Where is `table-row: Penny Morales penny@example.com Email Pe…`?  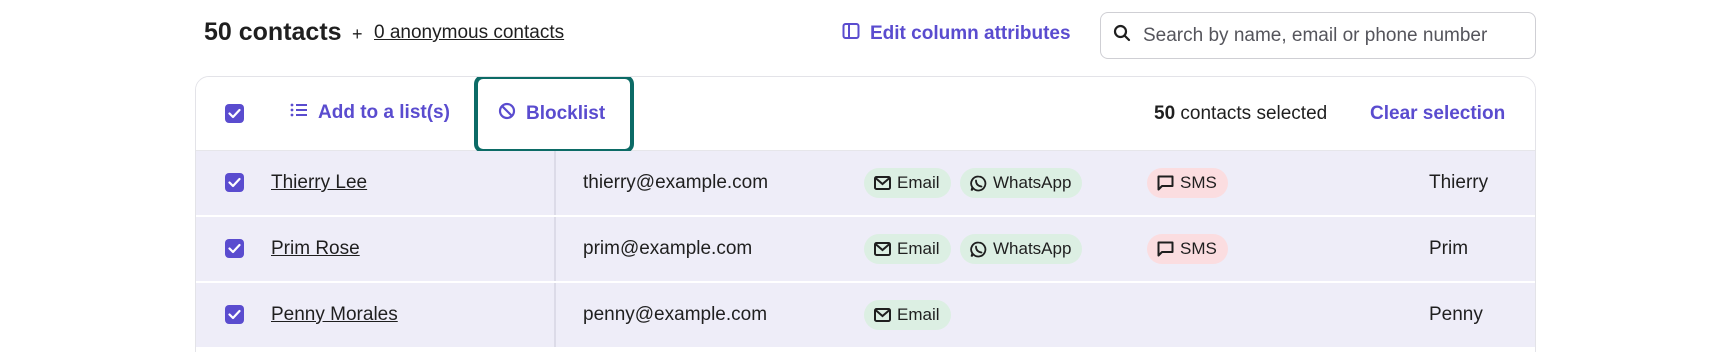
table-row: Penny Morales penny@example.com Email Pe… is located at coordinates (865, 315).